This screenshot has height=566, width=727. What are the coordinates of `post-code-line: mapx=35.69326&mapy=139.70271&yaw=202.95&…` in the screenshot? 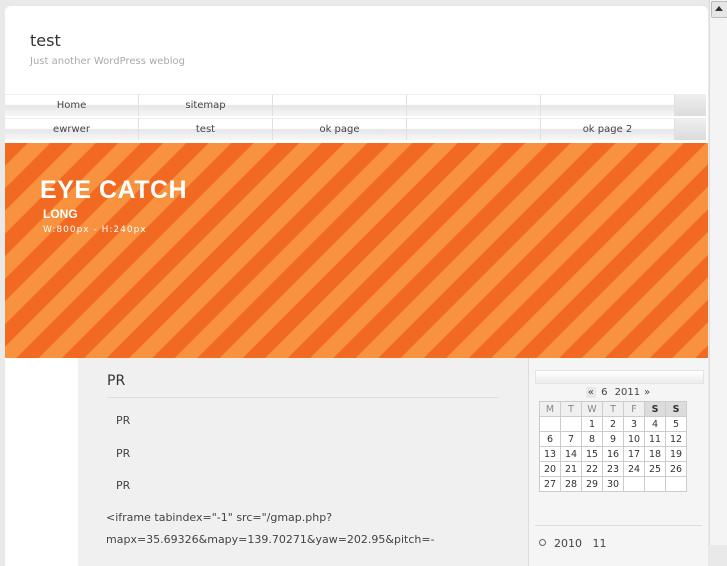 It's located at (270, 539).